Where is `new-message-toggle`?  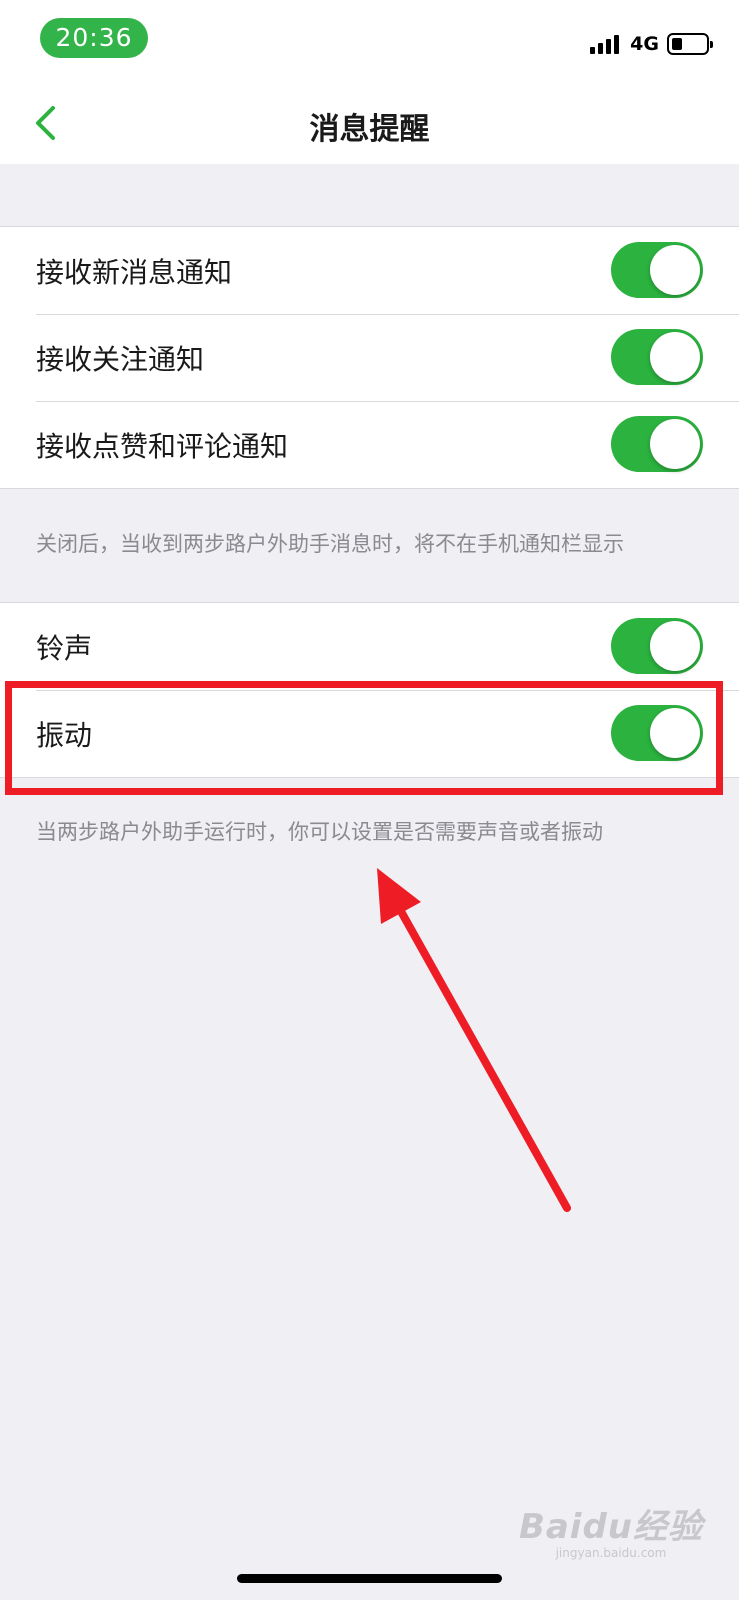 new-message-toggle is located at coordinates (657, 270).